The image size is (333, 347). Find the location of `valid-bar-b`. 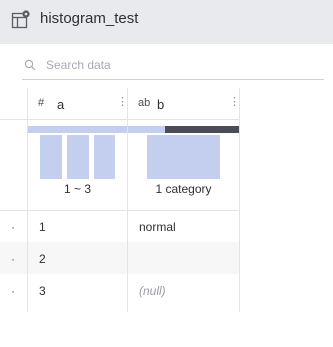

valid-bar-b is located at coordinates (146, 129).